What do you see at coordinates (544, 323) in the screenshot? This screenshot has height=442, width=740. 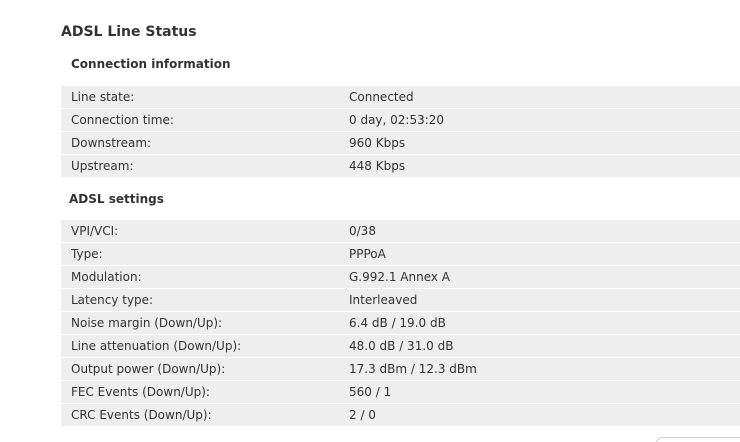 I see `row-value: 6.4 dB / 19.0 dB` at bounding box center [544, 323].